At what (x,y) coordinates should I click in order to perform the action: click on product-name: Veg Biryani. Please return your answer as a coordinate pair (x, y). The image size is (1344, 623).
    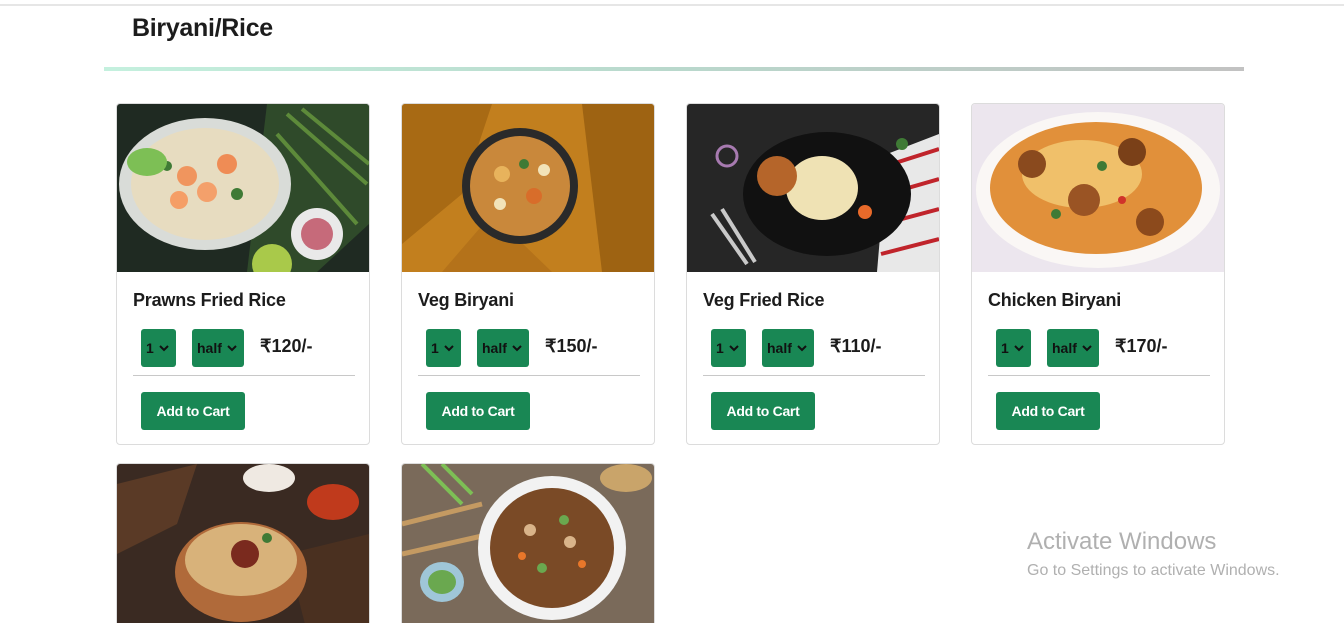
    Looking at the image, I should click on (466, 300).